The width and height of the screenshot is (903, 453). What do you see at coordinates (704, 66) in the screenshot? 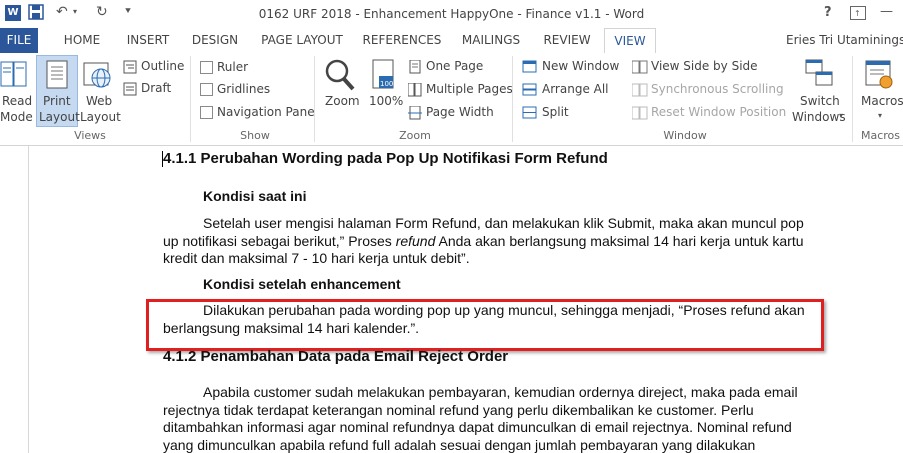
I see `view-side-by-side-label: View Side by Side` at bounding box center [704, 66].